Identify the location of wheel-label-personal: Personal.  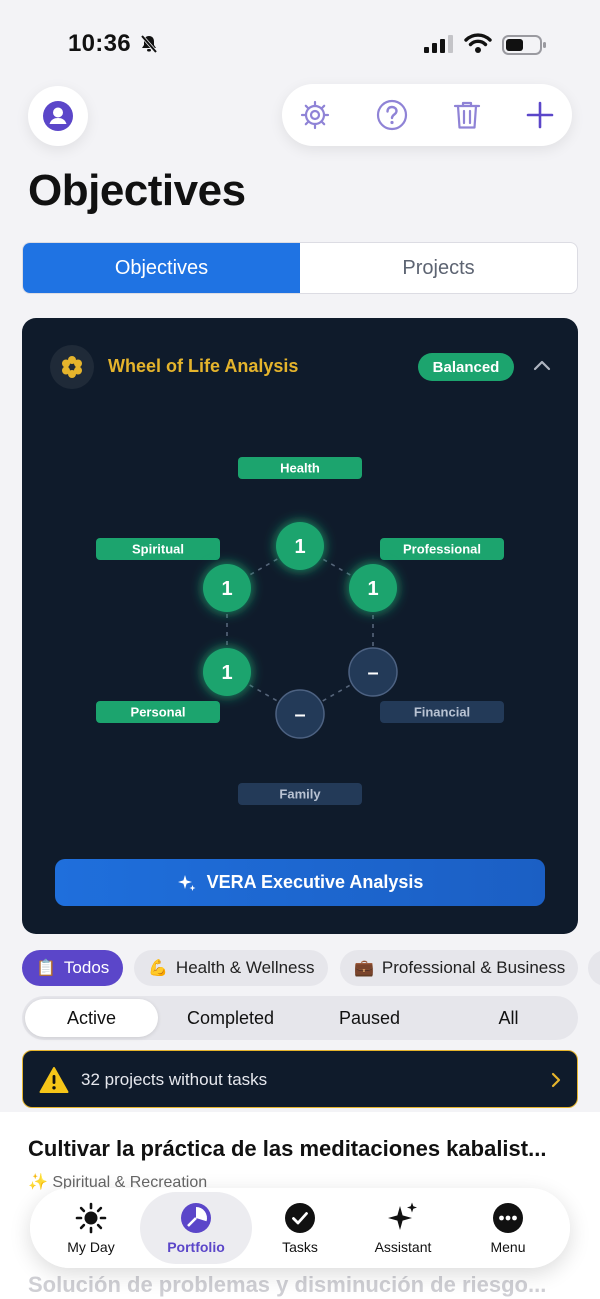
(158, 712).